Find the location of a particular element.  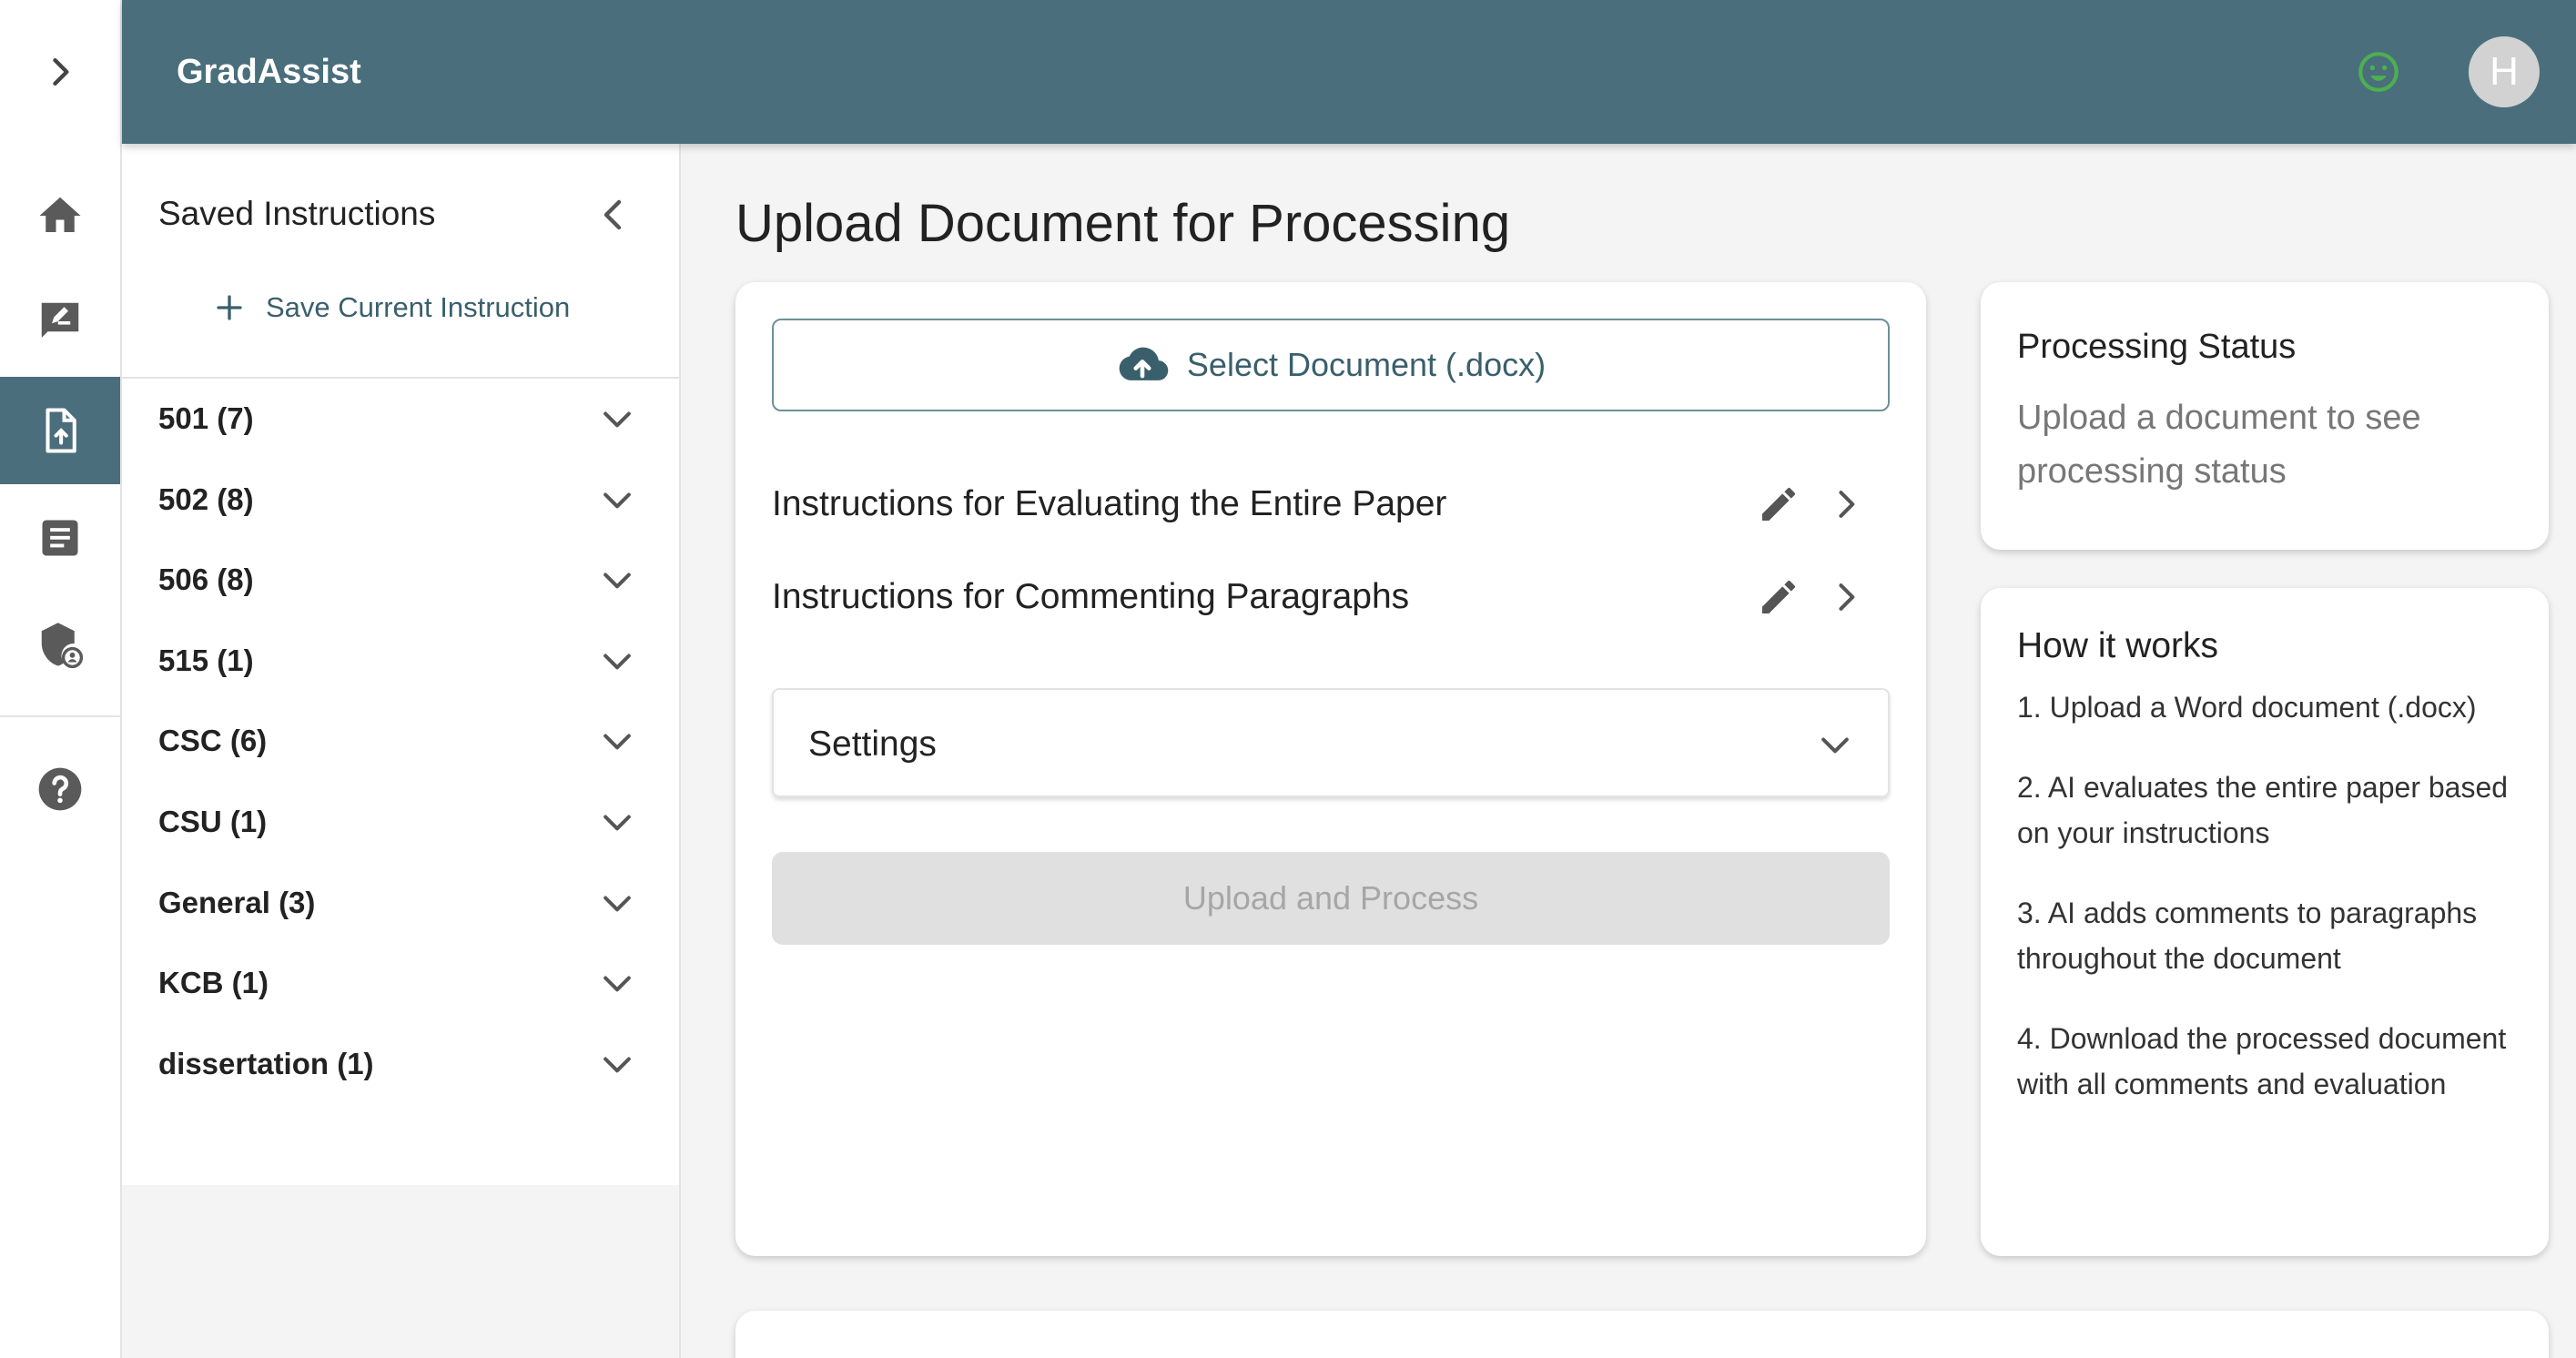

rail-item-help is located at coordinates (60, 789).